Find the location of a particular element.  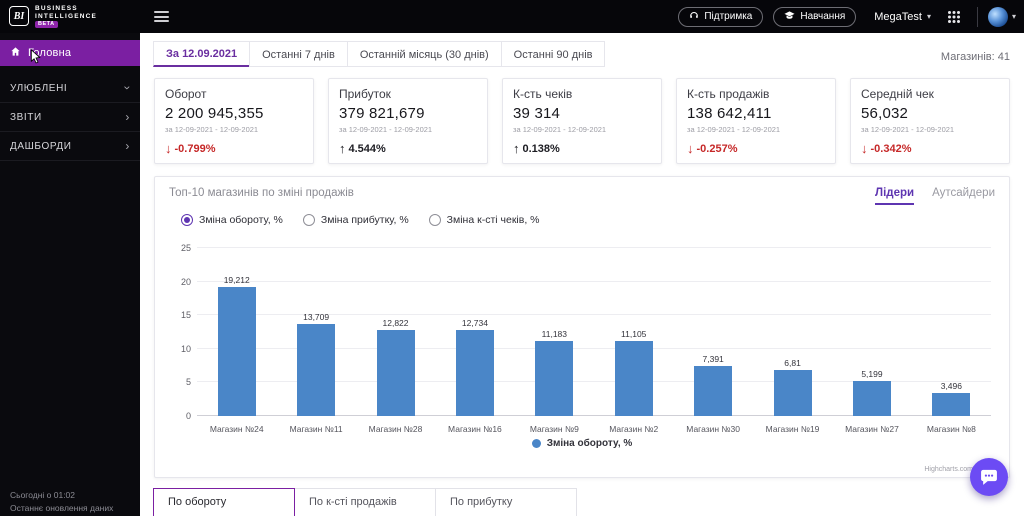

view-tab-1: Аутсайдери is located at coordinates (963, 196).